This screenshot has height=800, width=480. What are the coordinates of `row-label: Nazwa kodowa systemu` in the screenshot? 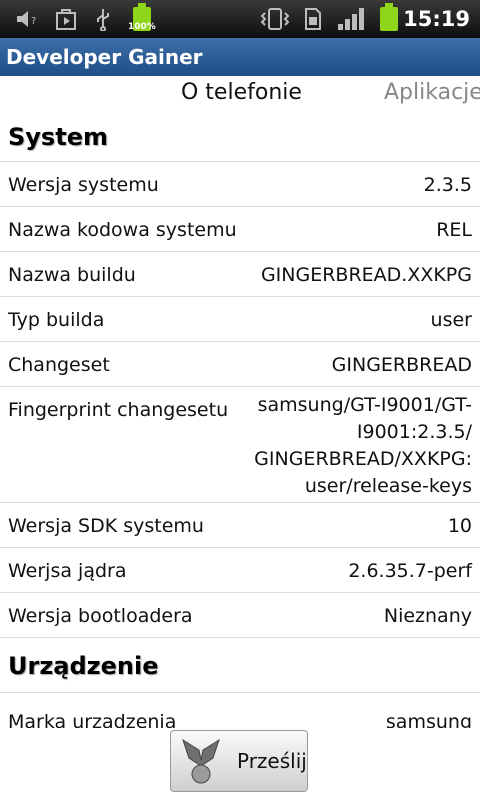 It's located at (122, 230).